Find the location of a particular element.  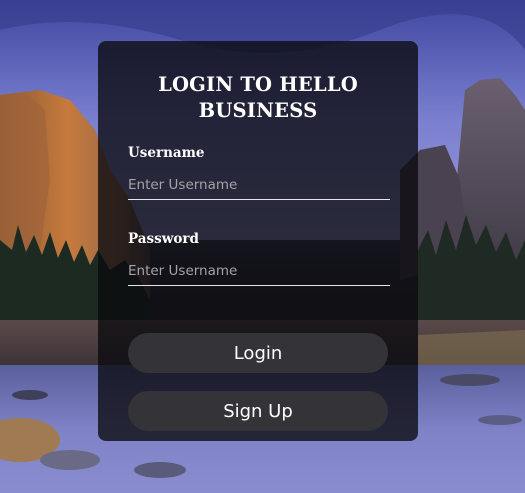

password-label: Password is located at coordinates (163, 239).